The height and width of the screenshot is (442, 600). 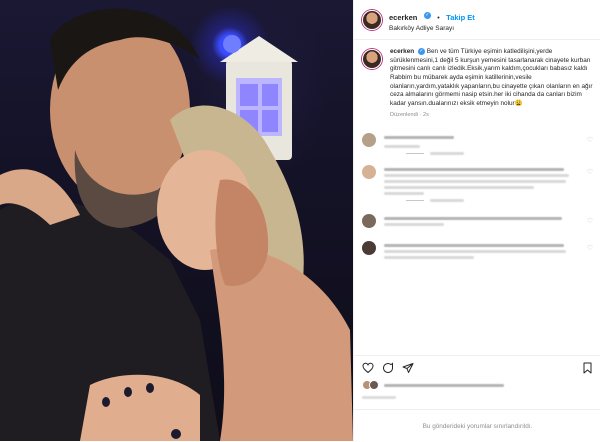 What do you see at coordinates (587, 368) in the screenshot?
I see `bookmark-icon` at bounding box center [587, 368].